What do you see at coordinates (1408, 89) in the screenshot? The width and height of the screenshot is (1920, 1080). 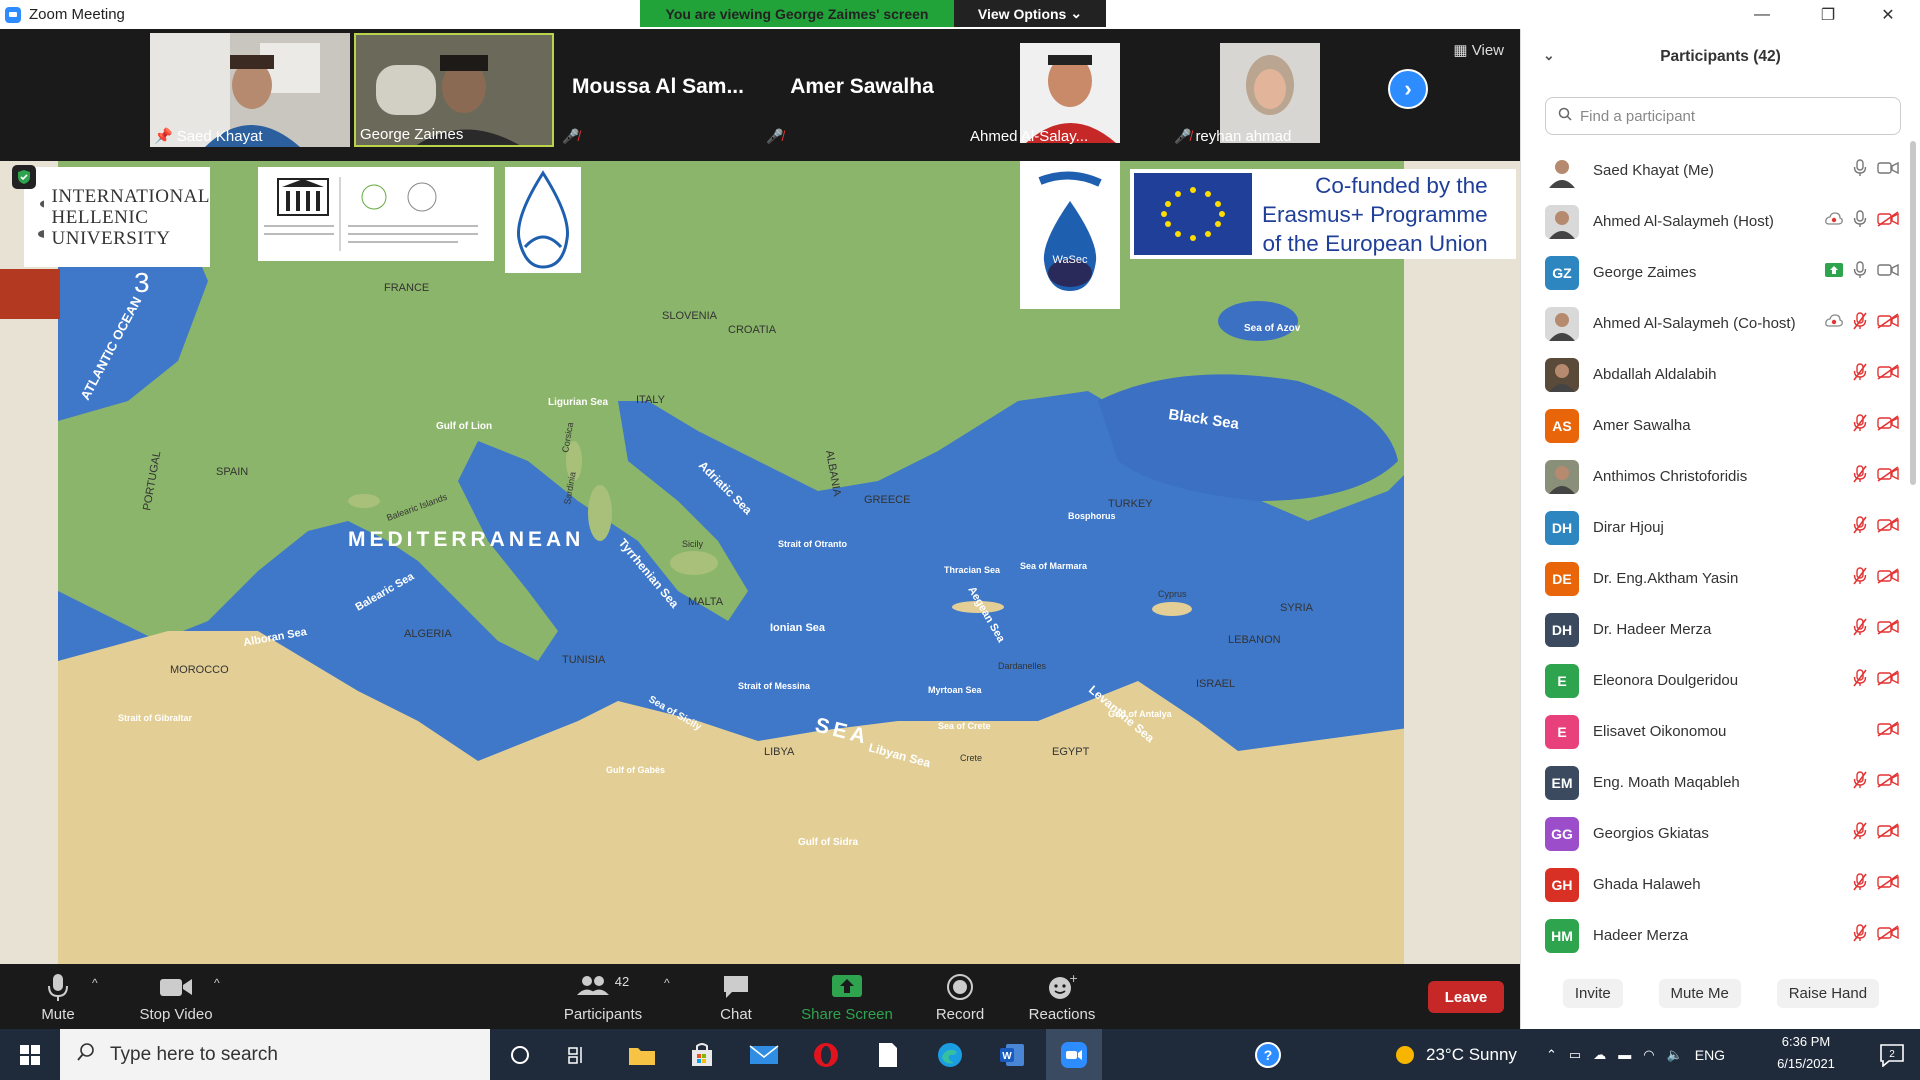 I see `next-page-button: ›` at bounding box center [1408, 89].